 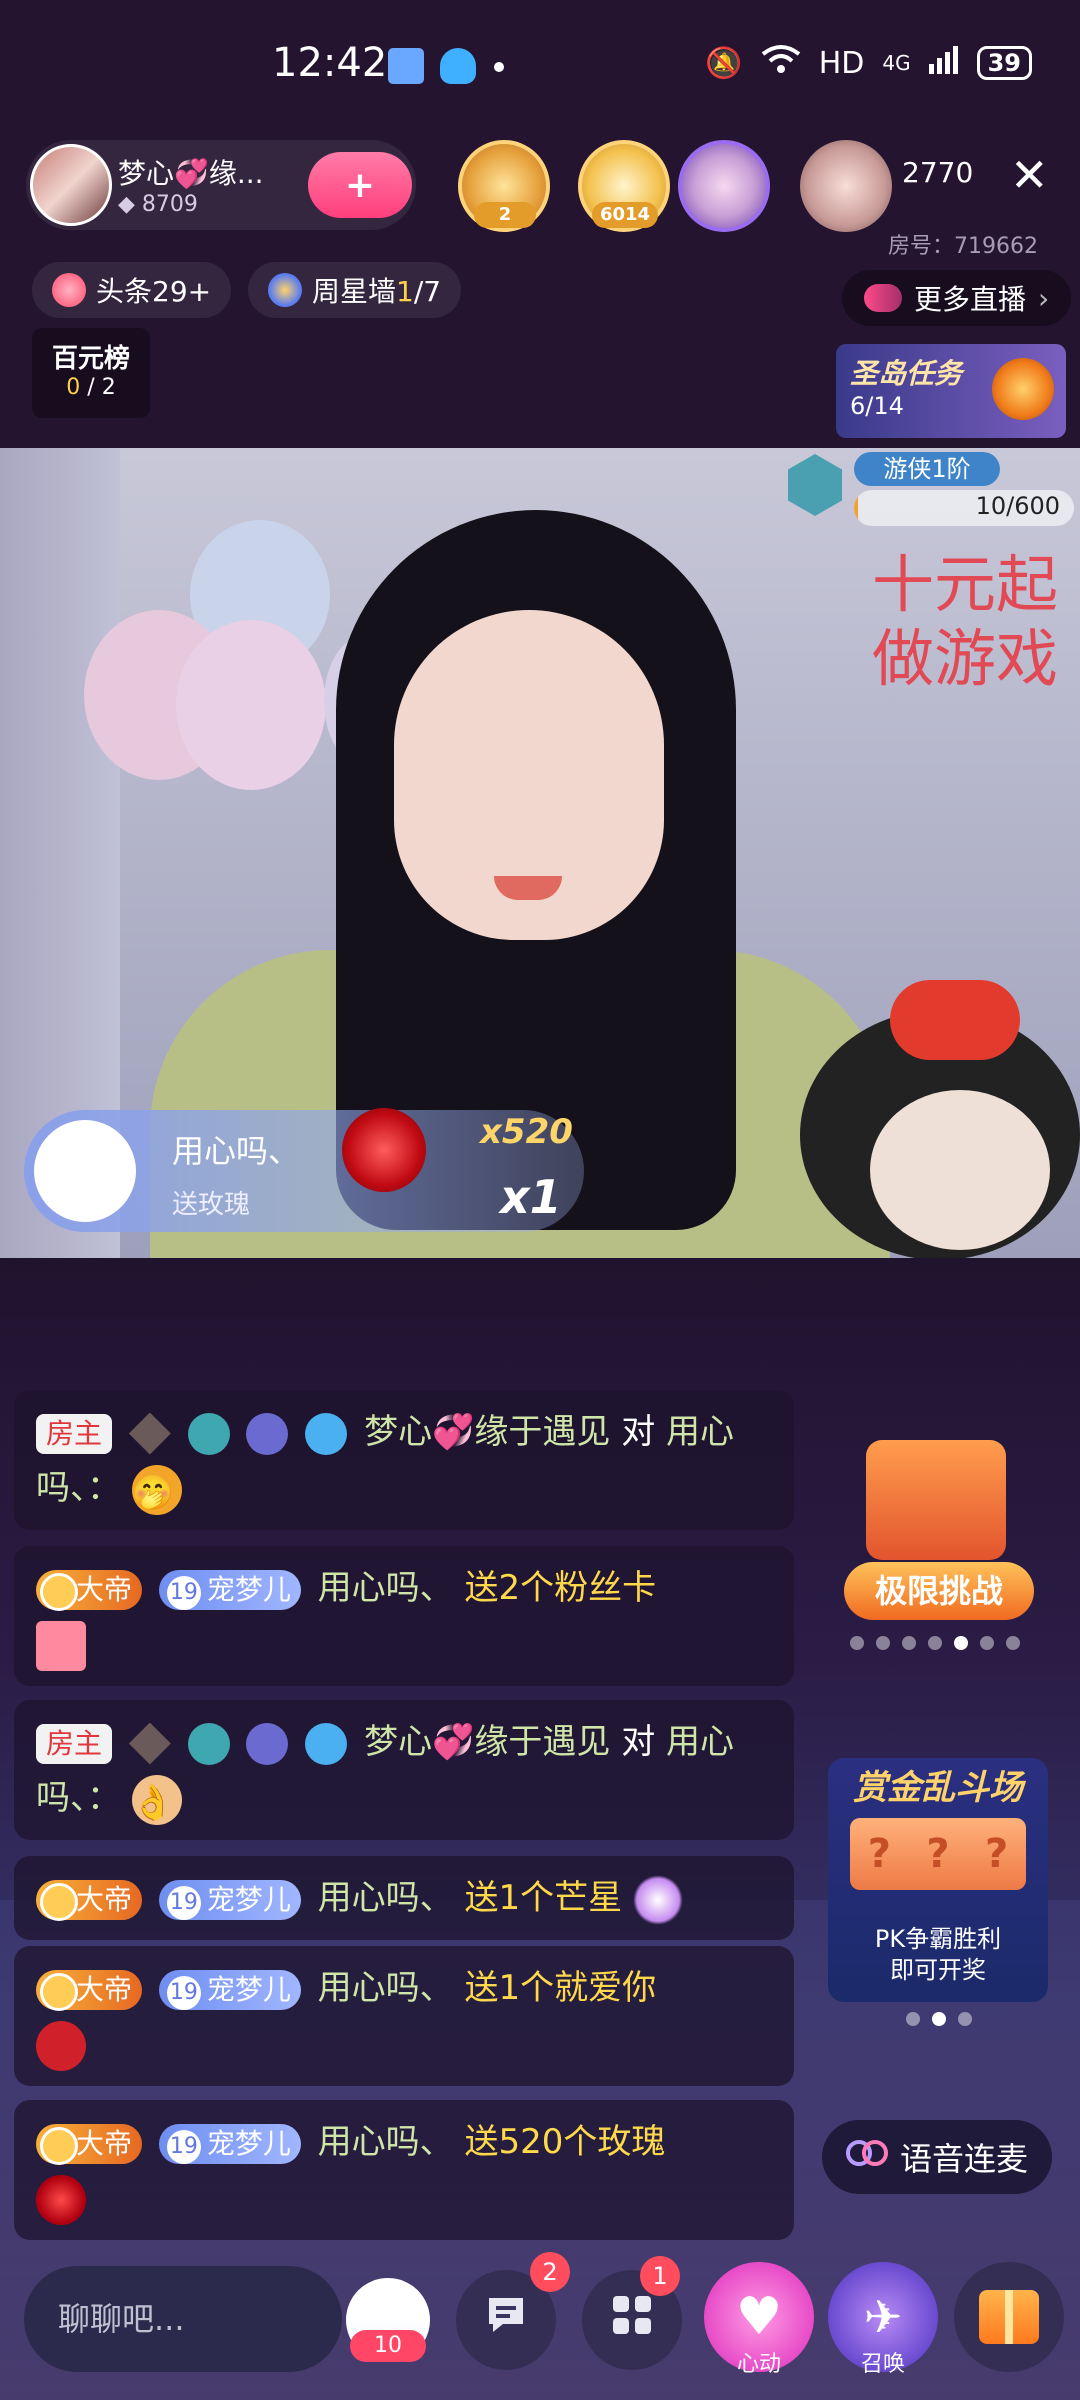 What do you see at coordinates (960, 1170) in the screenshot?
I see `plush-face` at bounding box center [960, 1170].